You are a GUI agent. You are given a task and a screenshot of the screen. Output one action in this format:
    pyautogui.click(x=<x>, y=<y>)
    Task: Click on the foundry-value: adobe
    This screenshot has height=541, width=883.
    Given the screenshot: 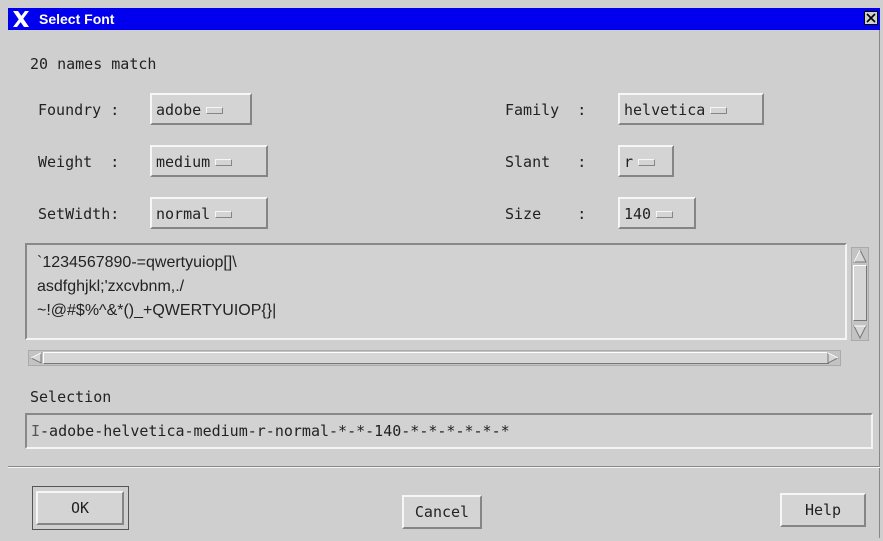 What is the action you would take?
    pyautogui.click(x=179, y=110)
    